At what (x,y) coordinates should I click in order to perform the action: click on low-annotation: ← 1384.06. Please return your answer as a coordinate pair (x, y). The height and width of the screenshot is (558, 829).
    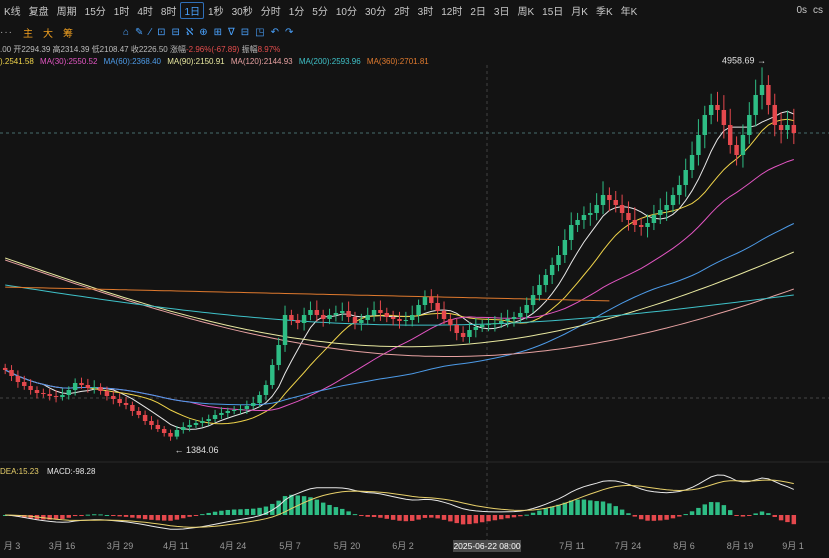
    Looking at the image, I should click on (197, 450).